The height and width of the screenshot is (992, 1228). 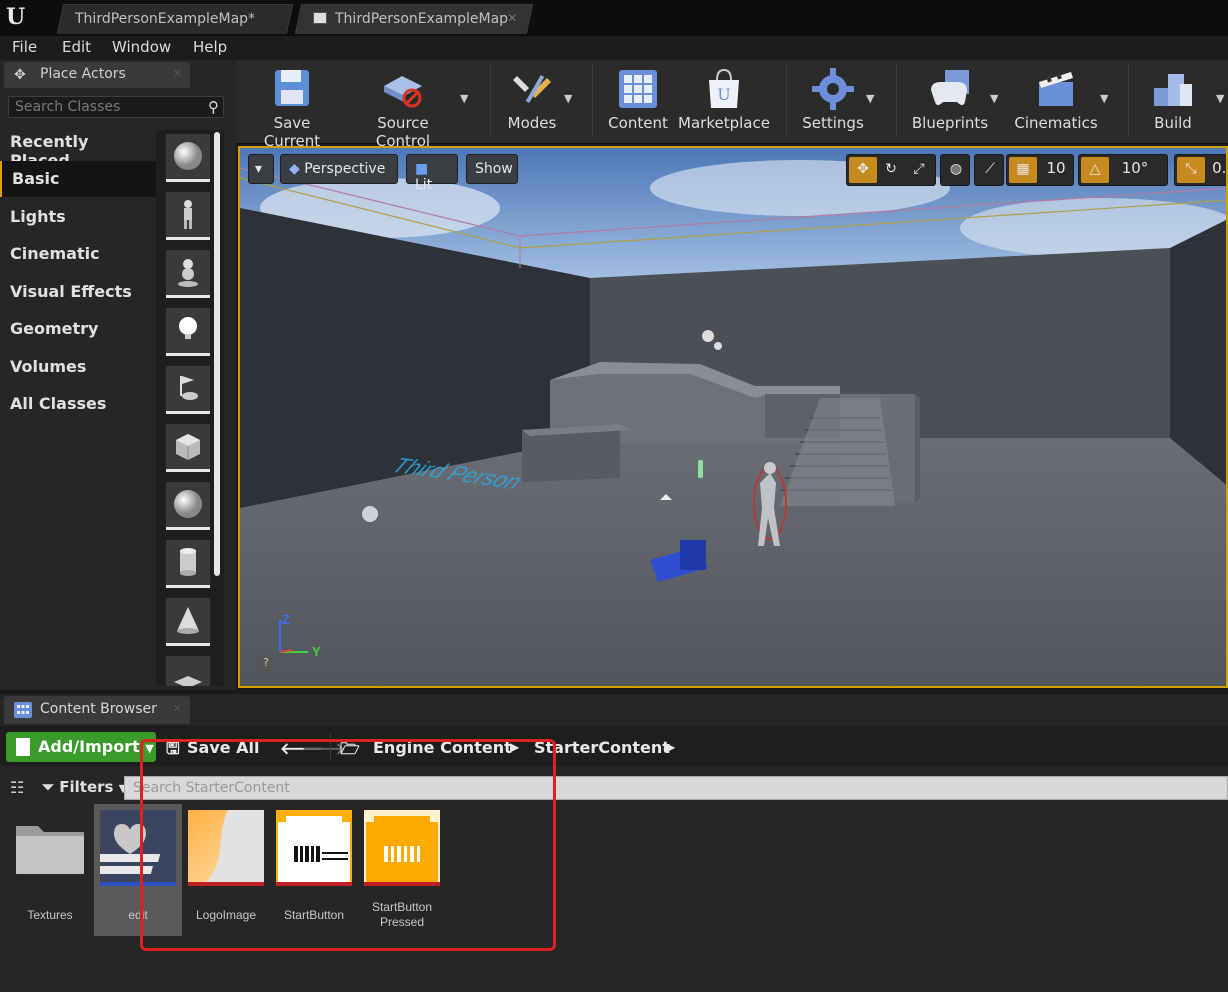 What do you see at coordinates (432, 173) in the screenshot?
I see `lit-button: ■ Lit` at bounding box center [432, 173].